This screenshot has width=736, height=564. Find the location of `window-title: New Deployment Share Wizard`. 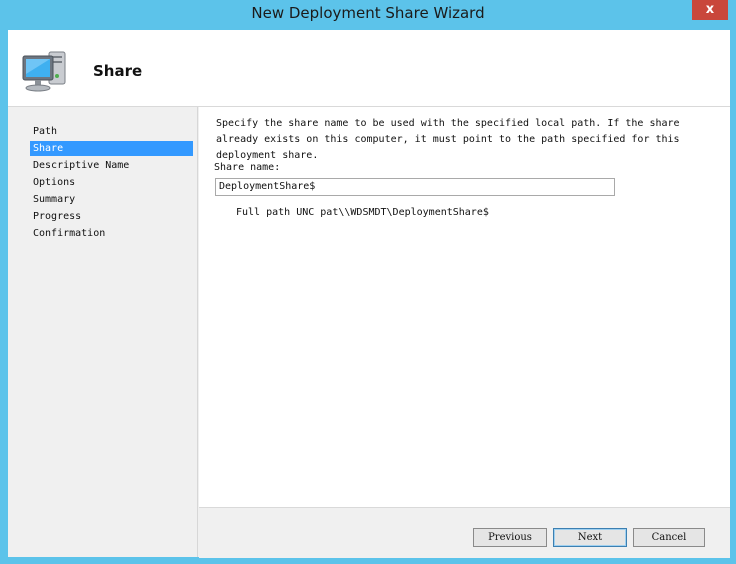

window-title: New Deployment Share Wizard is located at coordinates (368, 13).